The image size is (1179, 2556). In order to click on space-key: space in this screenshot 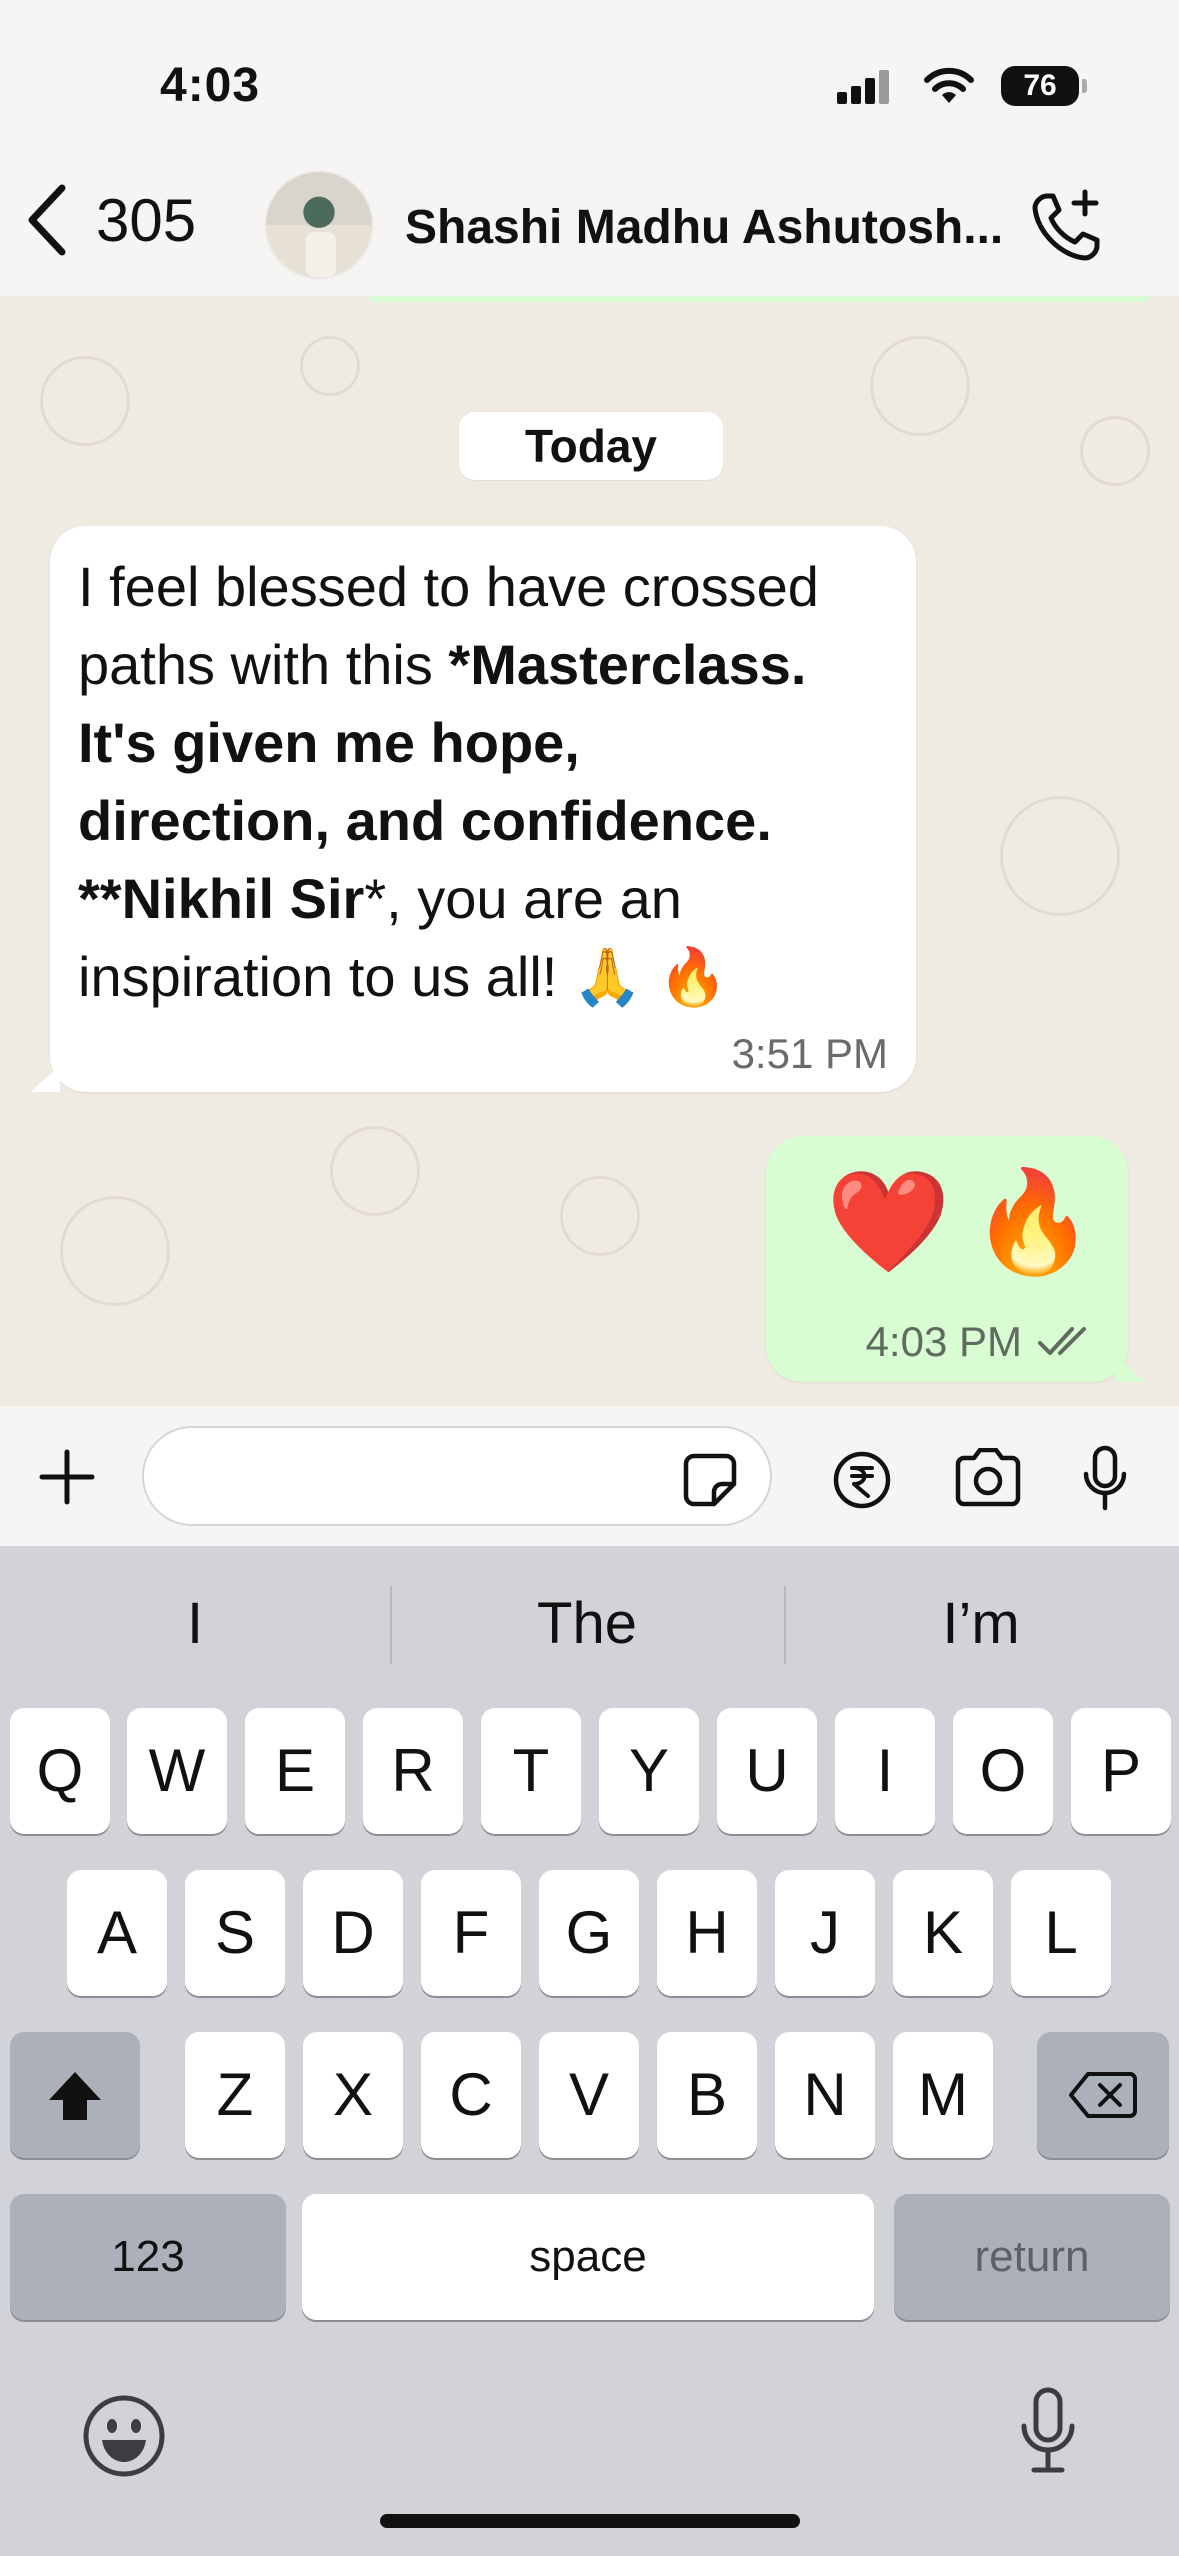, I will do `click(588, 2257)`.